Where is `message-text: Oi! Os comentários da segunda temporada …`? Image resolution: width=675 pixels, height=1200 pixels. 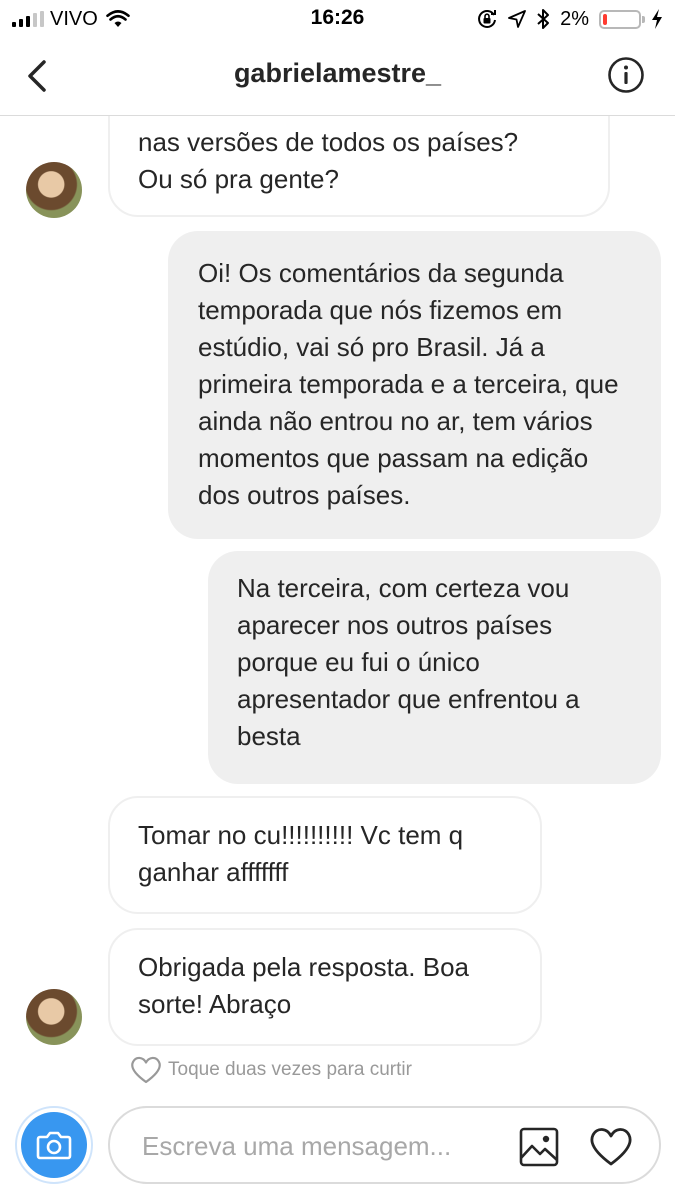 message-text: Oi! Os comentários da segunda temporada … is located at coordinates (408, 384).